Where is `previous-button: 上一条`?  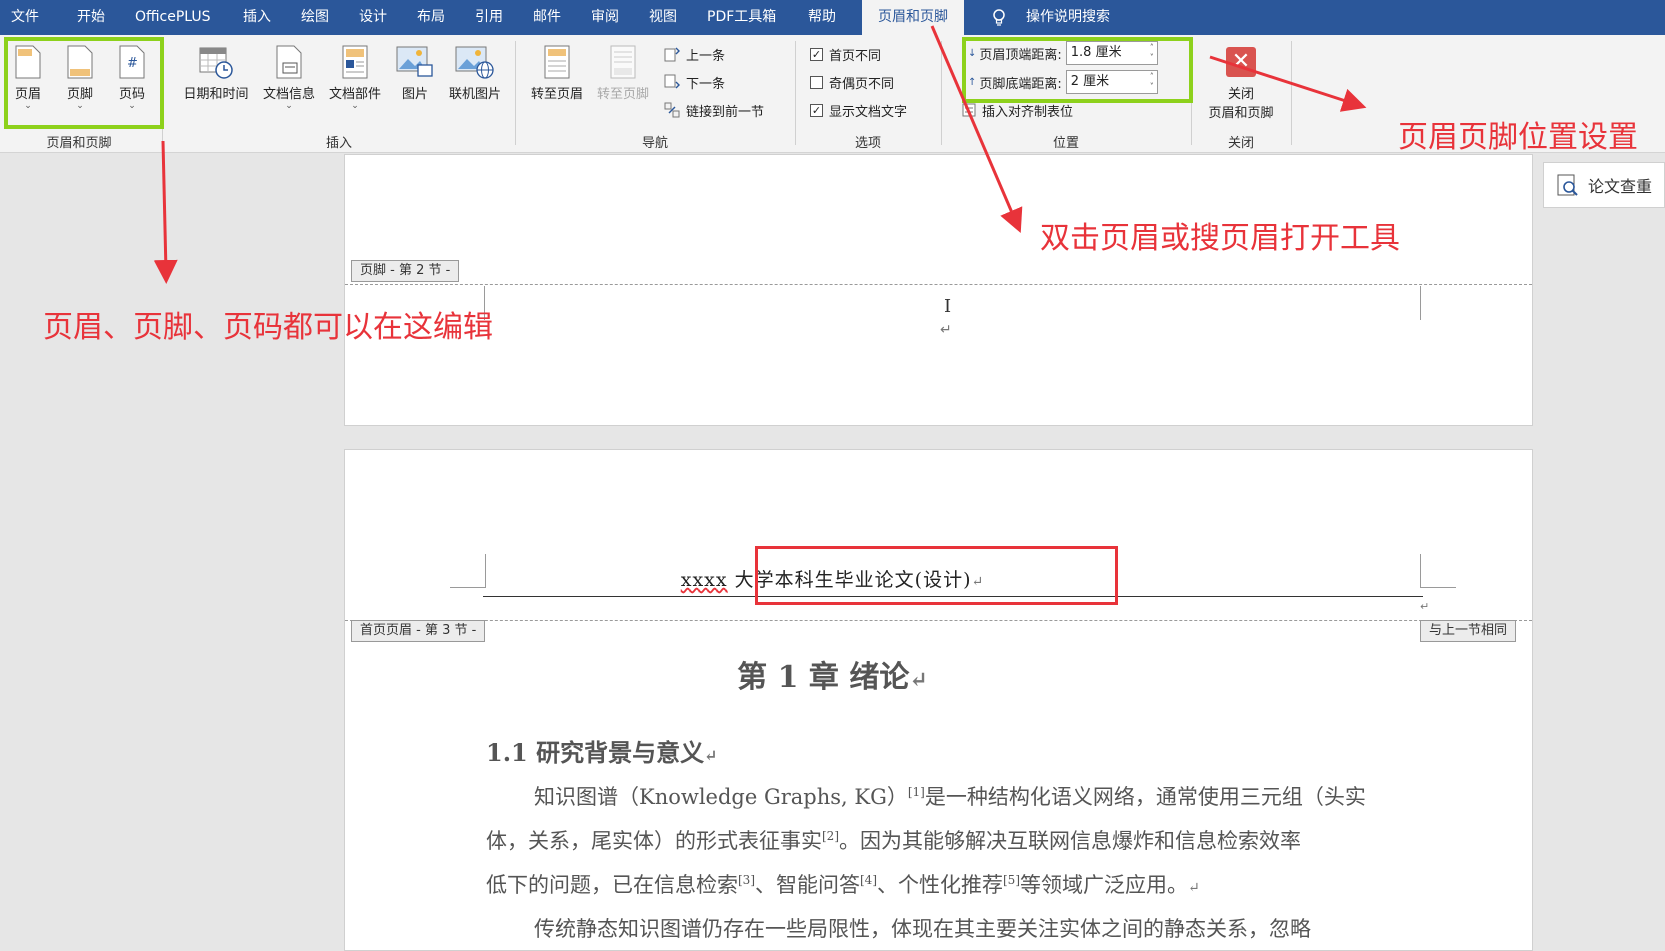
previous-button: 上一条 is located at coordinates (694, 54).